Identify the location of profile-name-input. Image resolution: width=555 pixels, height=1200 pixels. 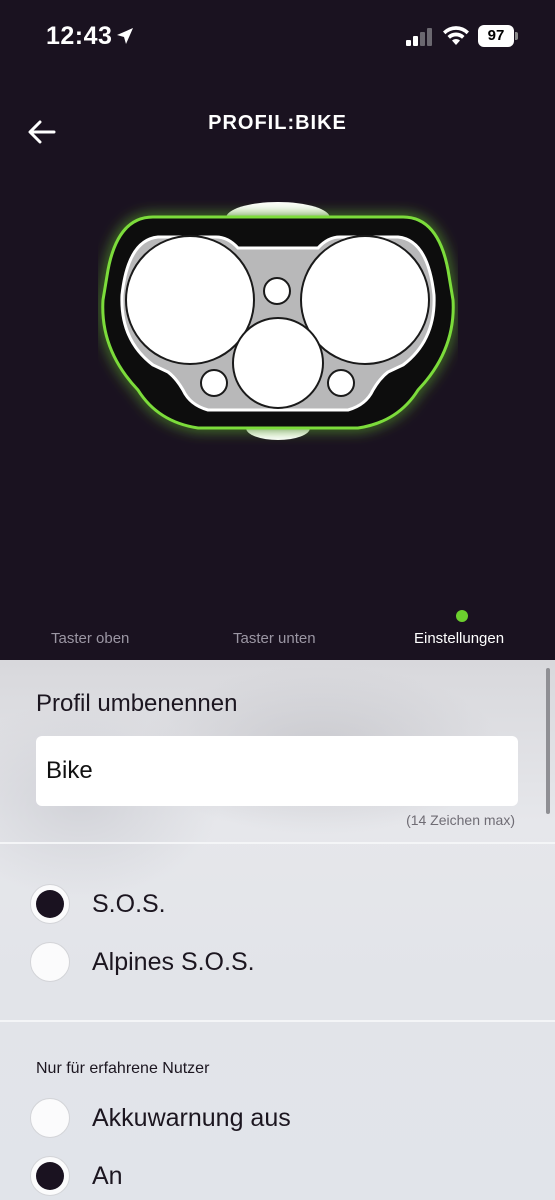
(277, 771).